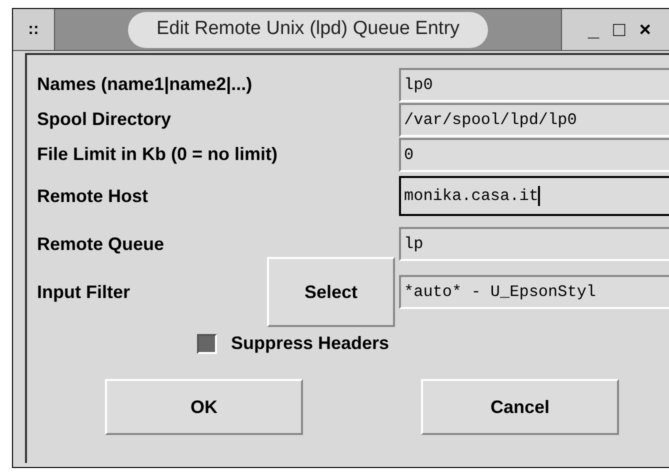 This screenshot has height=475, width=669. I want to click on window-title: Edit Remote Unix (lpd) Queue Entry, so click(308, 30).